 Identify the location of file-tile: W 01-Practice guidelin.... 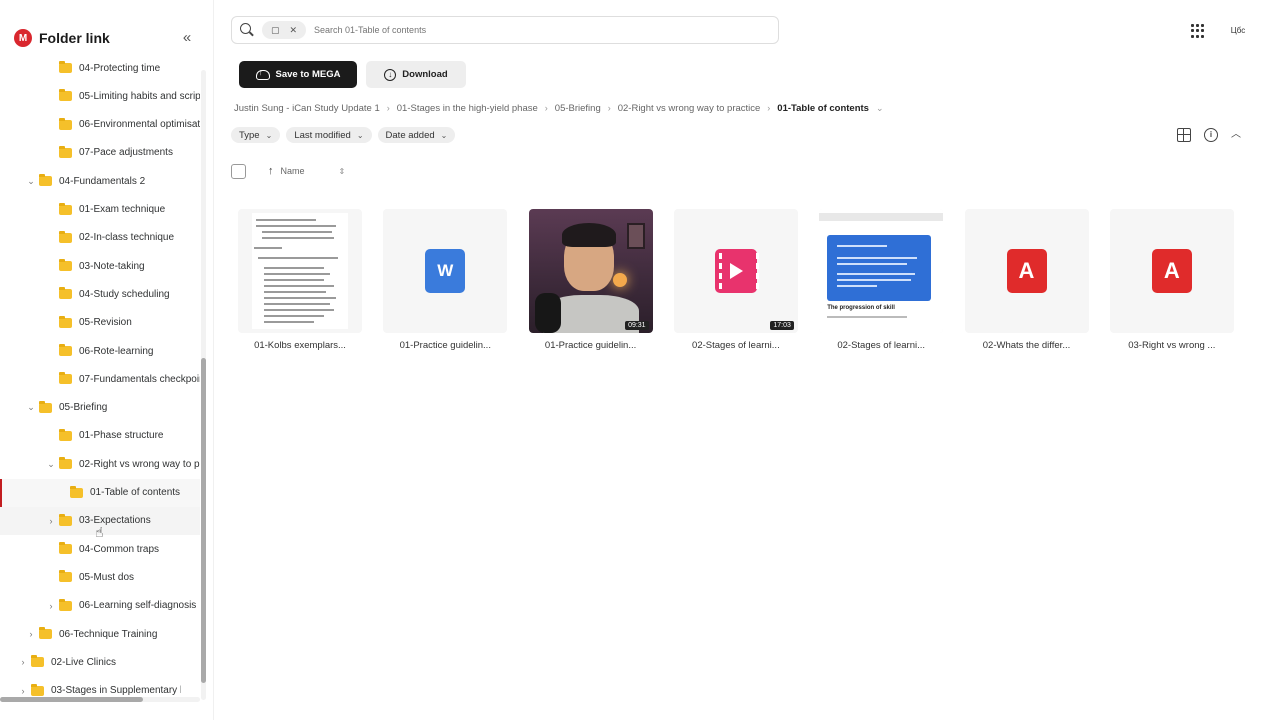
(445, 280).